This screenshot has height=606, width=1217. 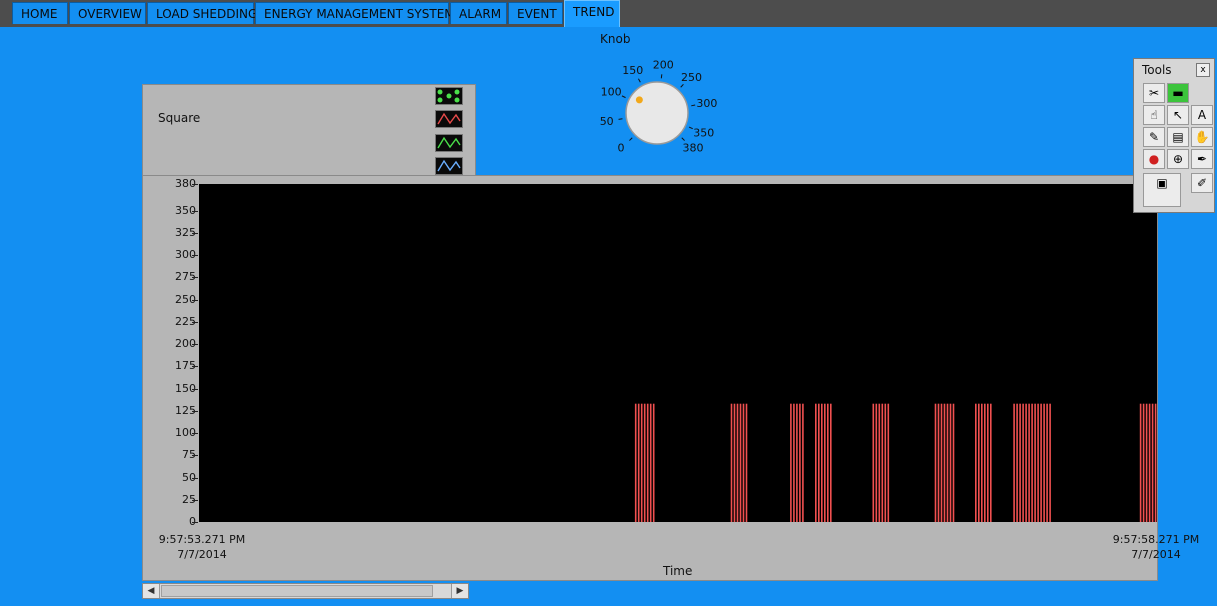 I want to click on red-wave-icon, so click(x=449, y=119).